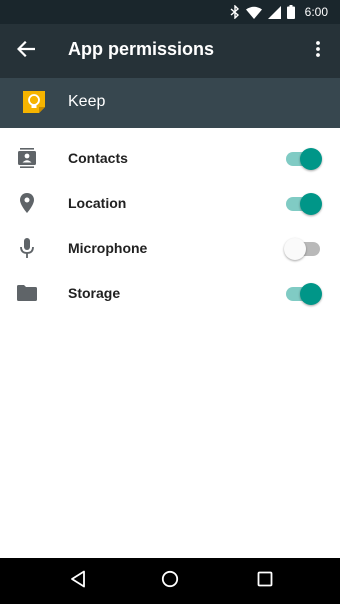 The width and height of the screenshot is (340, 604). What do you see at coordinates (34, 102) in the screenshot?
I see `keep-bulb-icon` at bounding box center [34, 102].